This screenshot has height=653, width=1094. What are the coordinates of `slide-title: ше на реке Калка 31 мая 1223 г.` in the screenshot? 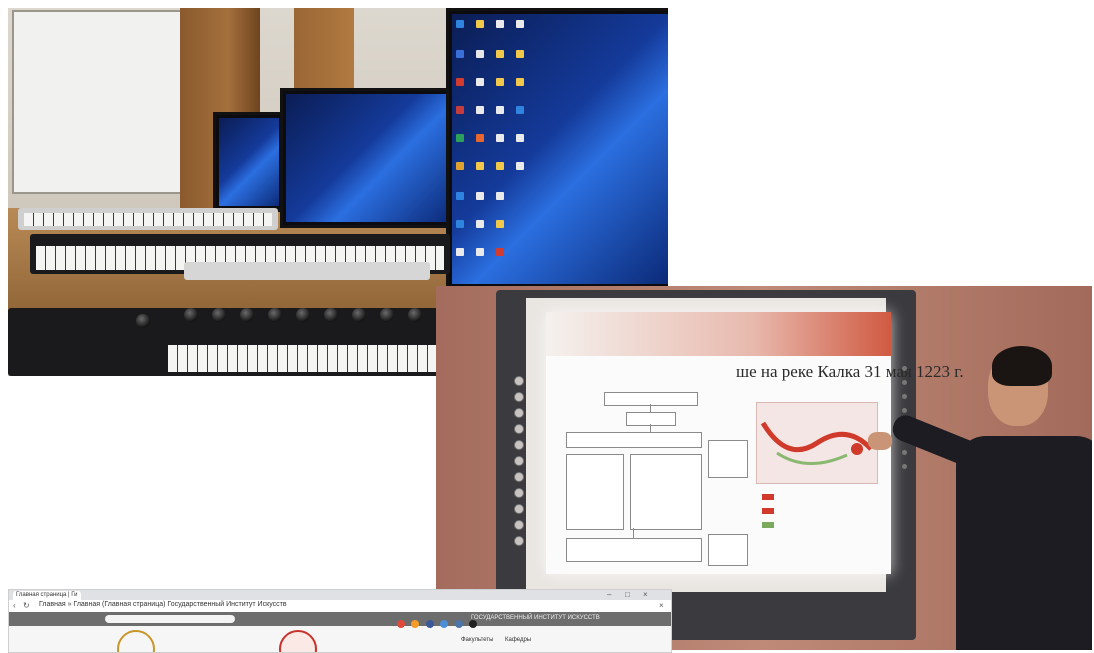 It's located at (850, 371).